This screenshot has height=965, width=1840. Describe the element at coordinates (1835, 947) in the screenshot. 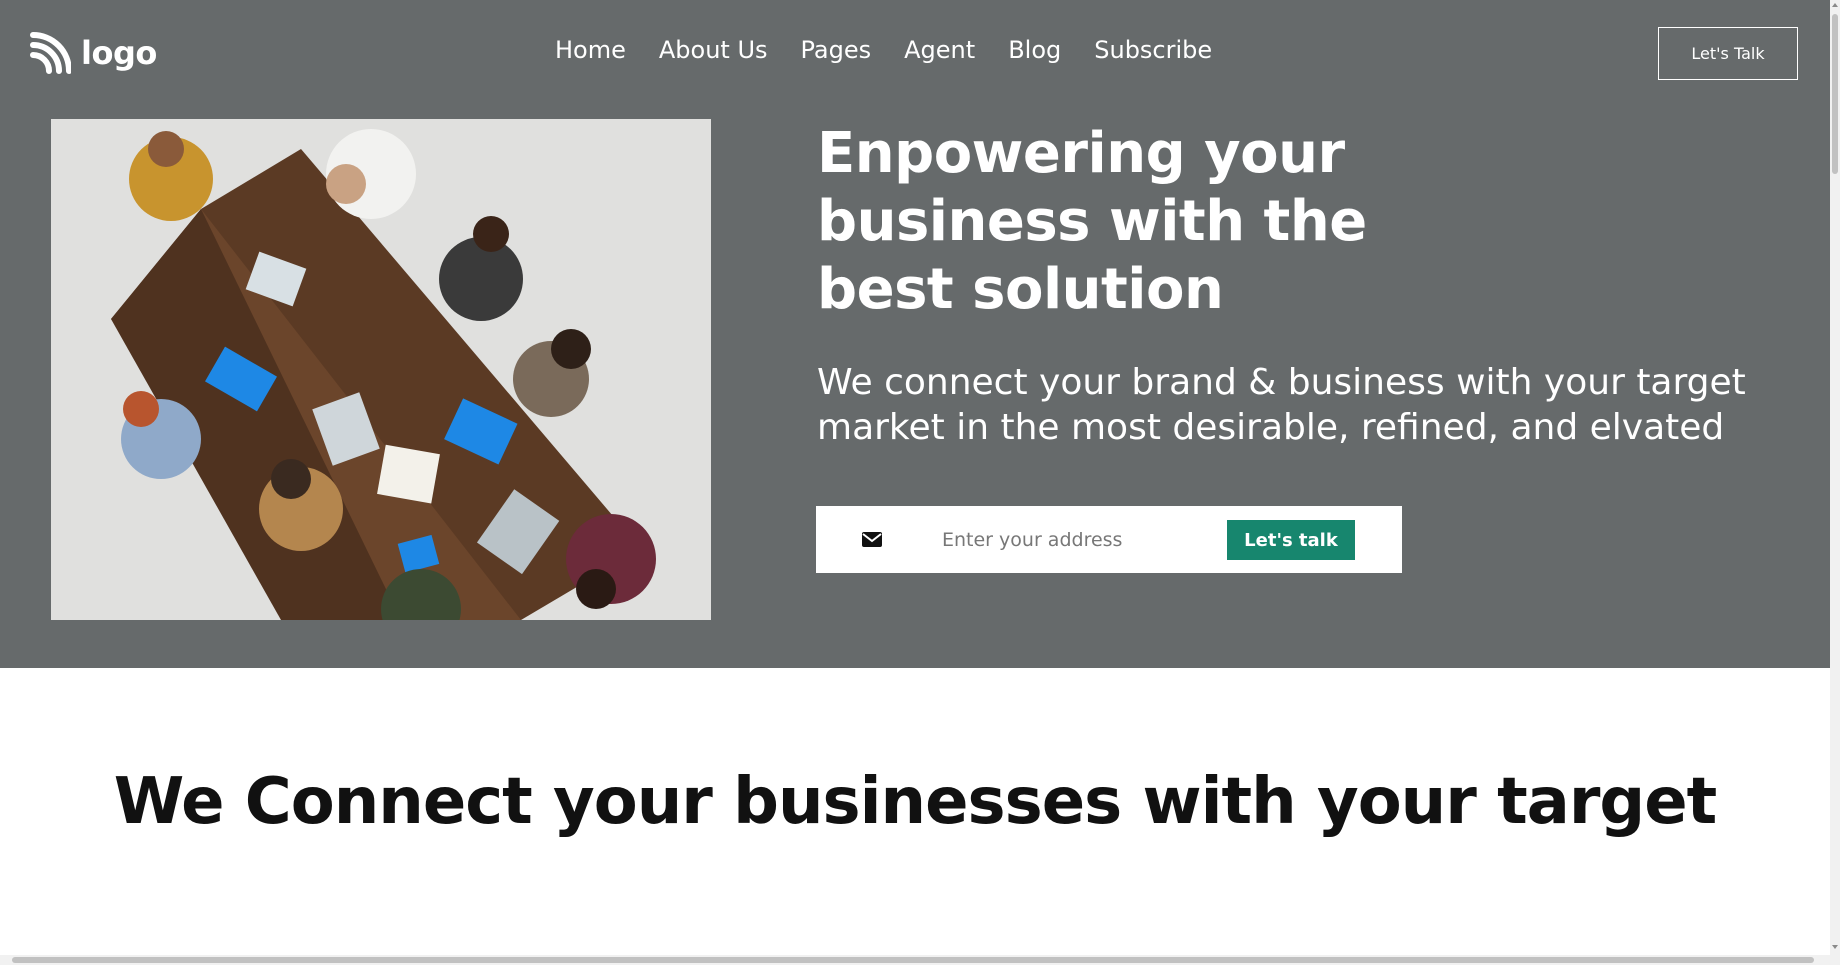

I see `scroll-down-icon` at that location.